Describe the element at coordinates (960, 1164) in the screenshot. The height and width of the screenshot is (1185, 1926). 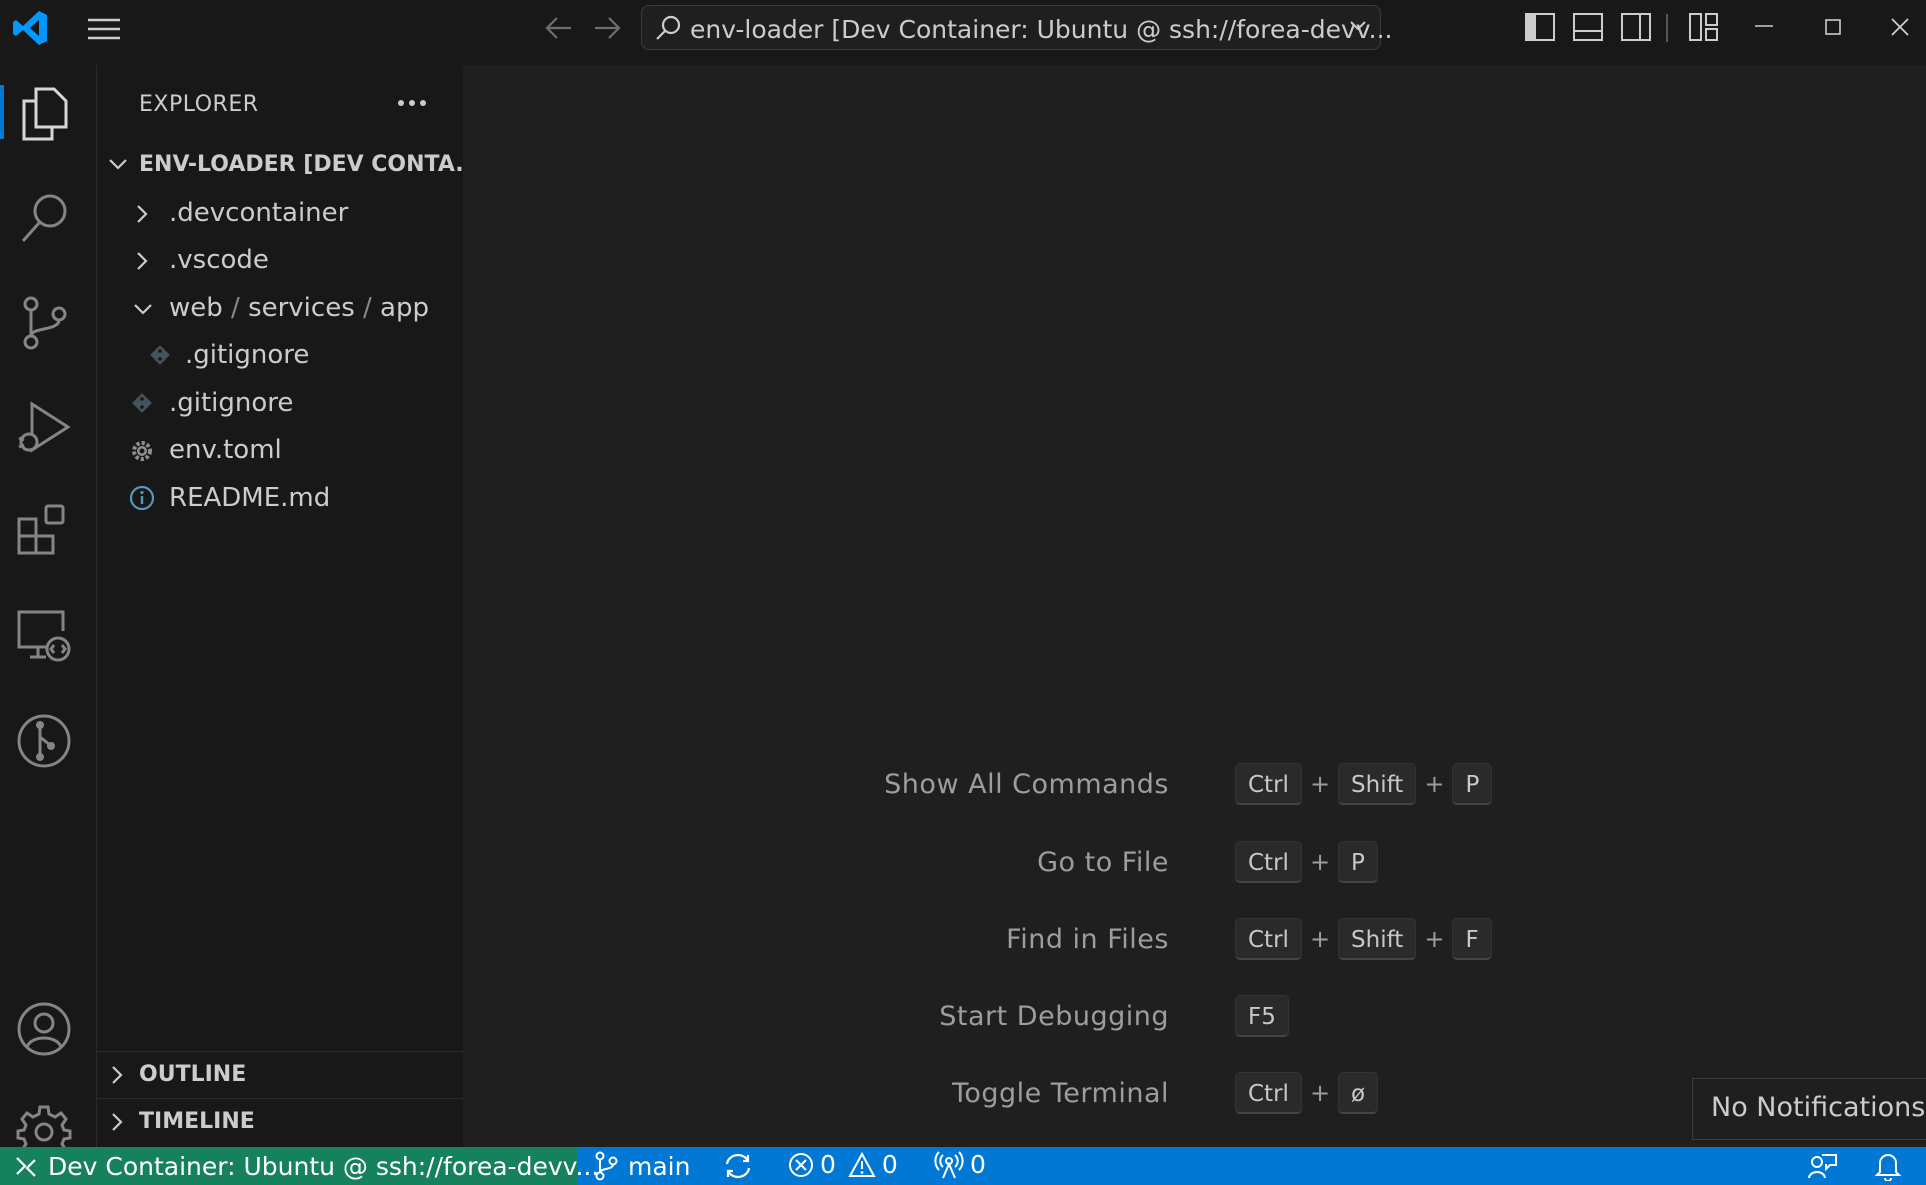
I see `ports-indicator: 0` at that location.